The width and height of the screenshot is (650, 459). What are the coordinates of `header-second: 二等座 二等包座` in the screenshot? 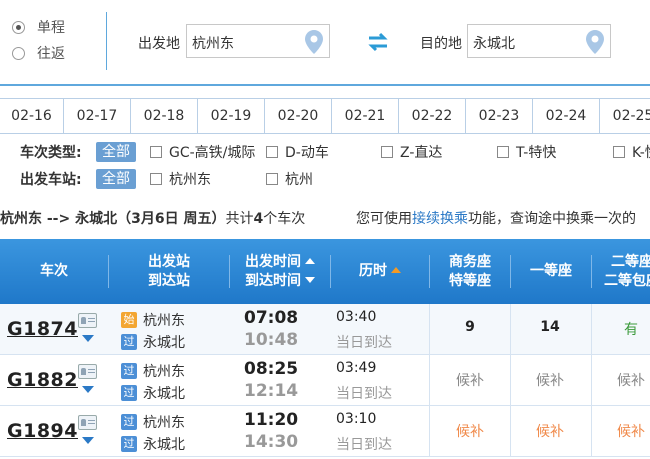 It's located at (621, 271).